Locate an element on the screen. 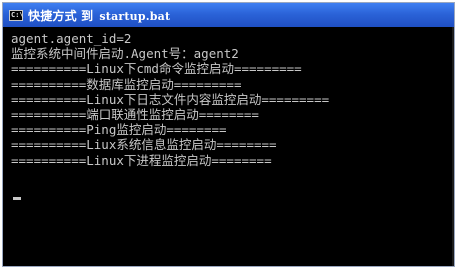 This screenshot has height=271, width=459. console-line-agent-id: agent.agent_id=2 is located at coordinates (71, 38).